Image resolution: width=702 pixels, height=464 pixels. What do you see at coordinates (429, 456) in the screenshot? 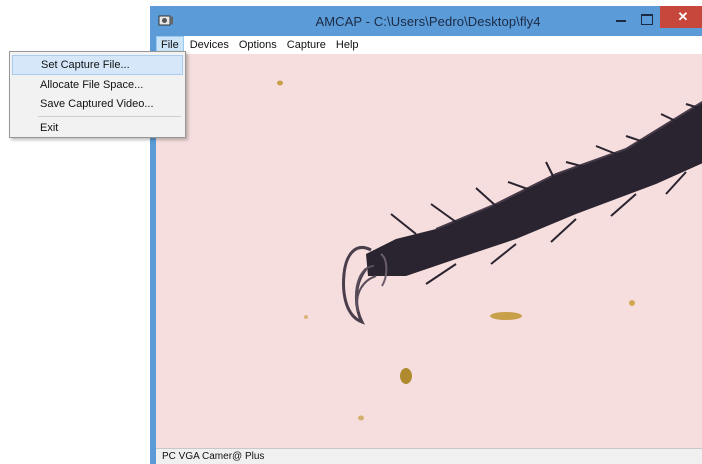
I see `status-bar: PC VGA Camer@ Plus` at bounding box center [429, 456].